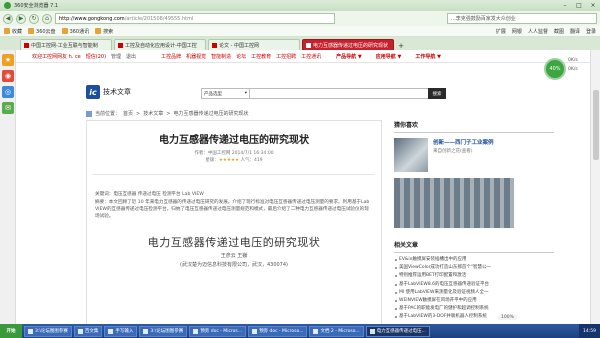 This screenshot has width=600, height=338. I want to click on toolbar-report: 人人监督, so click(538, 31).